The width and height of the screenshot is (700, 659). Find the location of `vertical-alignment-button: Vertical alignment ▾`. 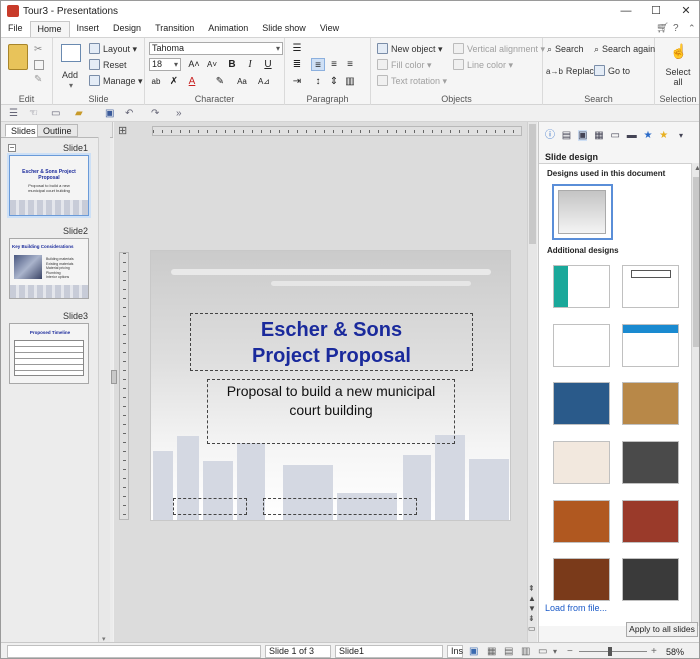

vertical-alignment-button: Vertical alignment ▾ is located at coordinates (499, 49).